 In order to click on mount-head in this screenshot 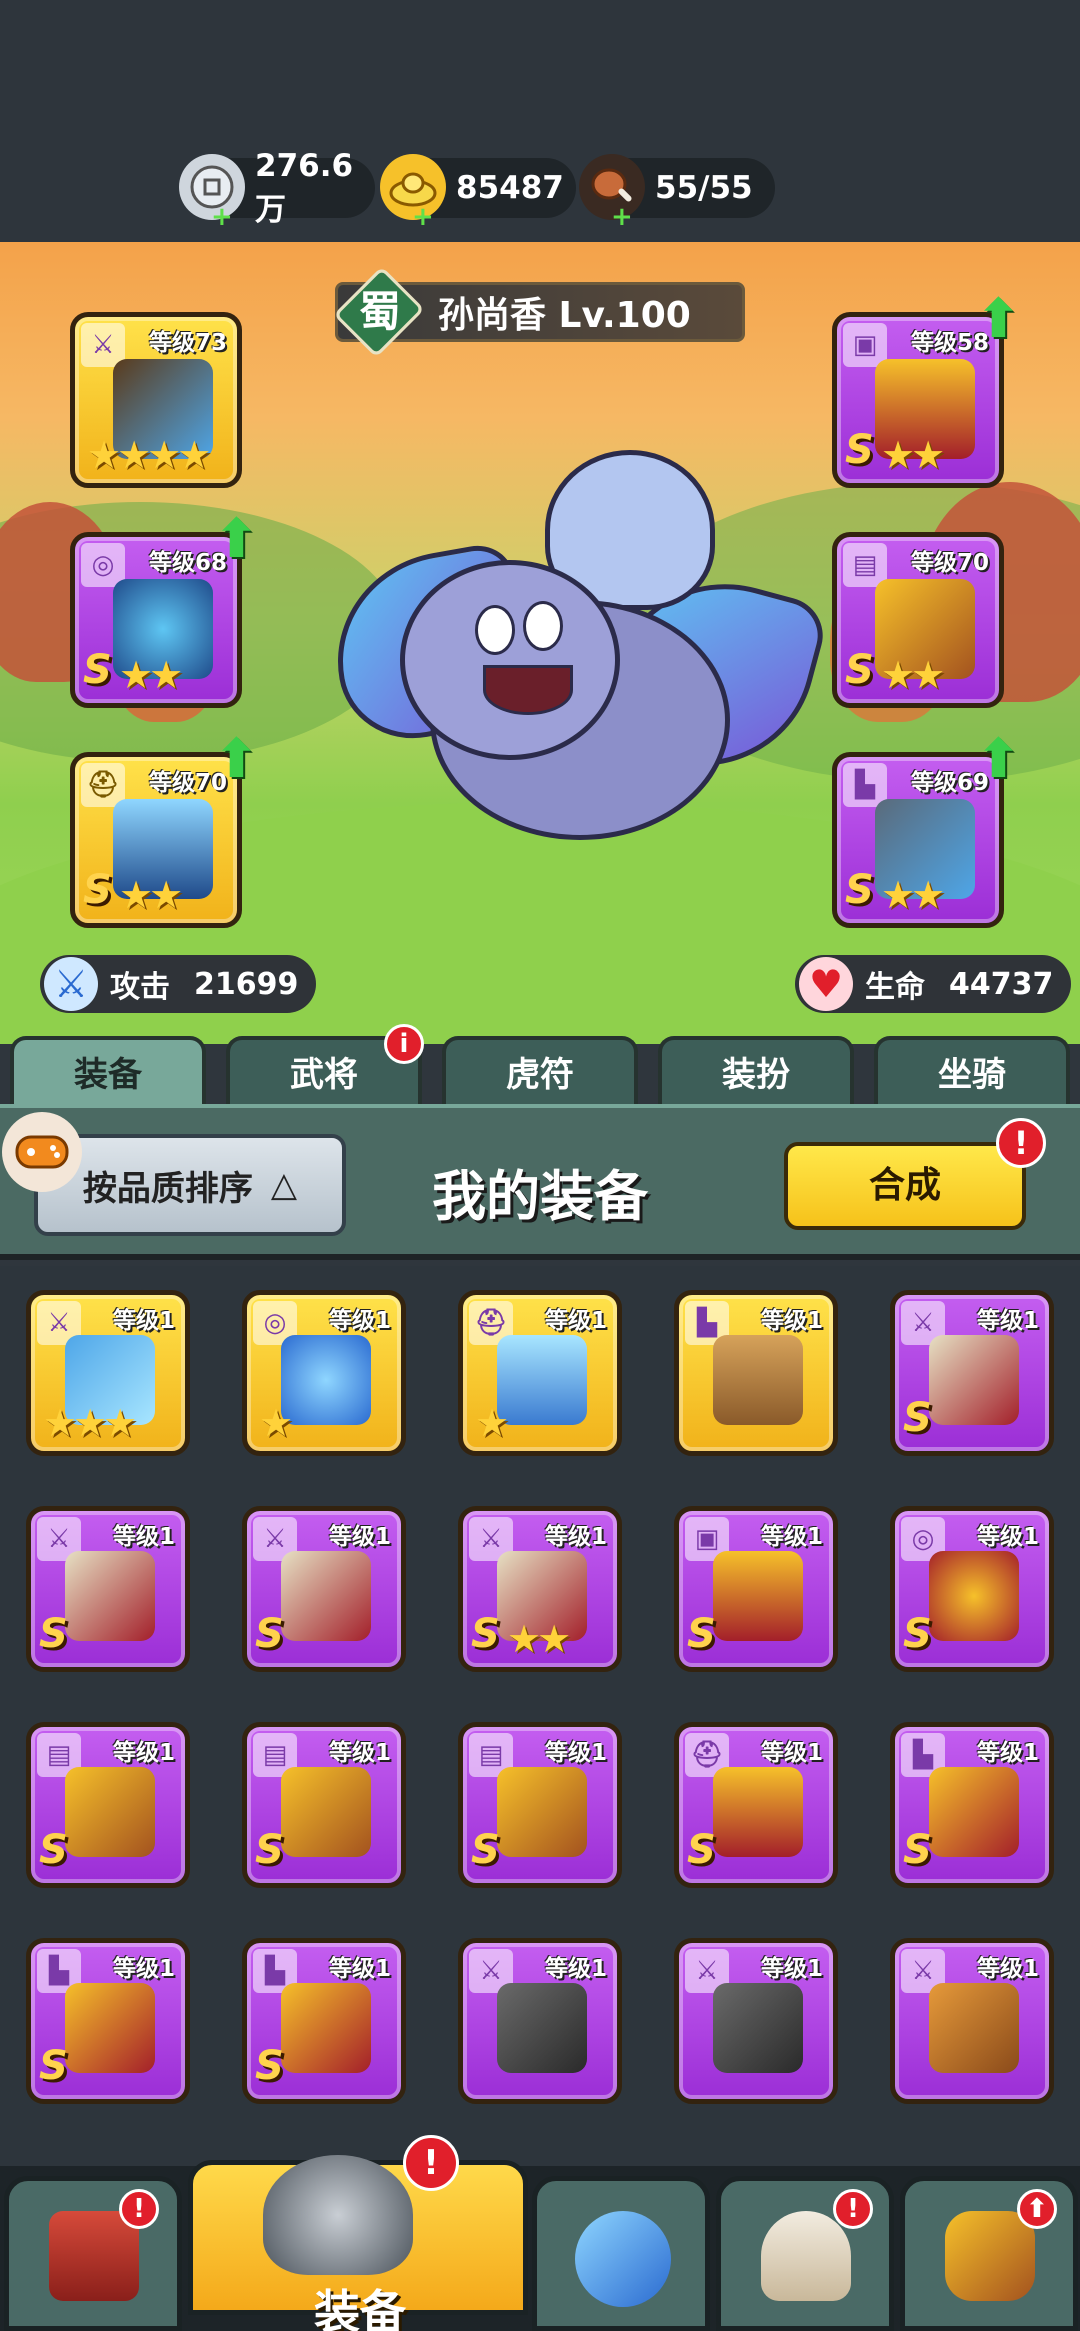, I will do `click(510, 660)`.